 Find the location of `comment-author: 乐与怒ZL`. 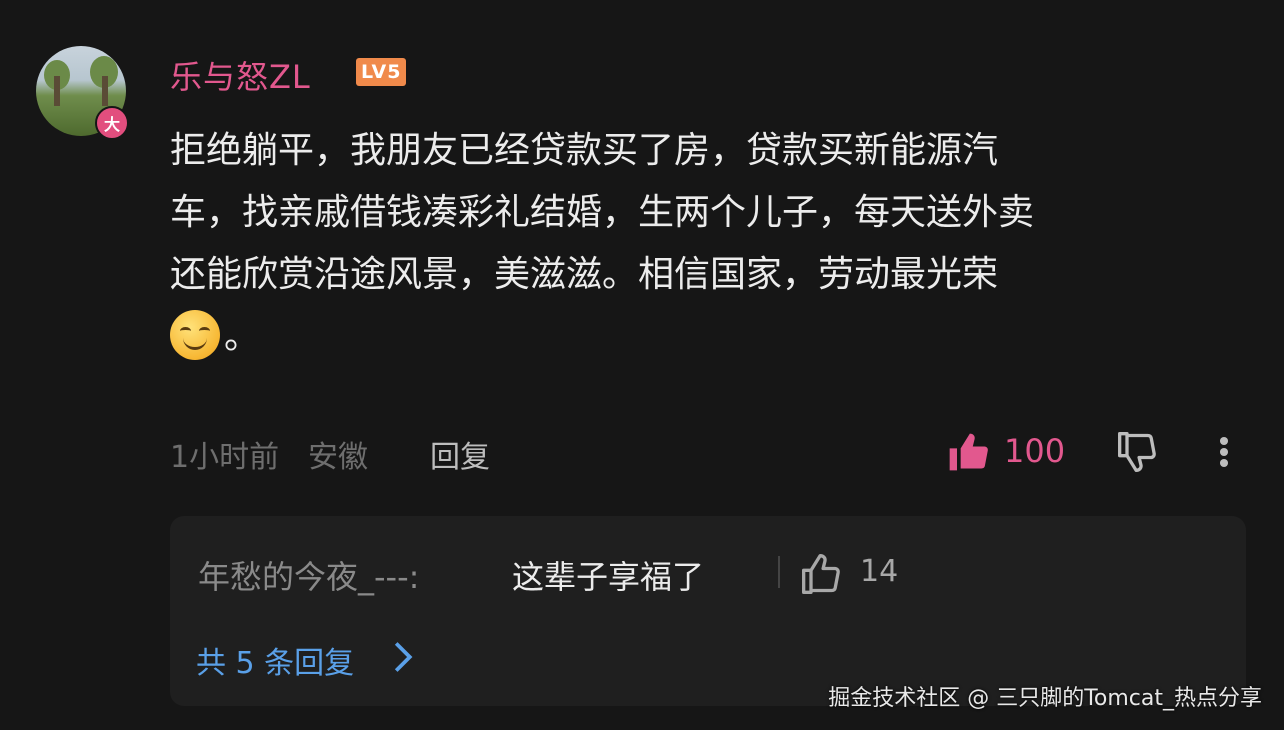

comment-author: 乐与怒ZL is located at coordinates (240, 75).